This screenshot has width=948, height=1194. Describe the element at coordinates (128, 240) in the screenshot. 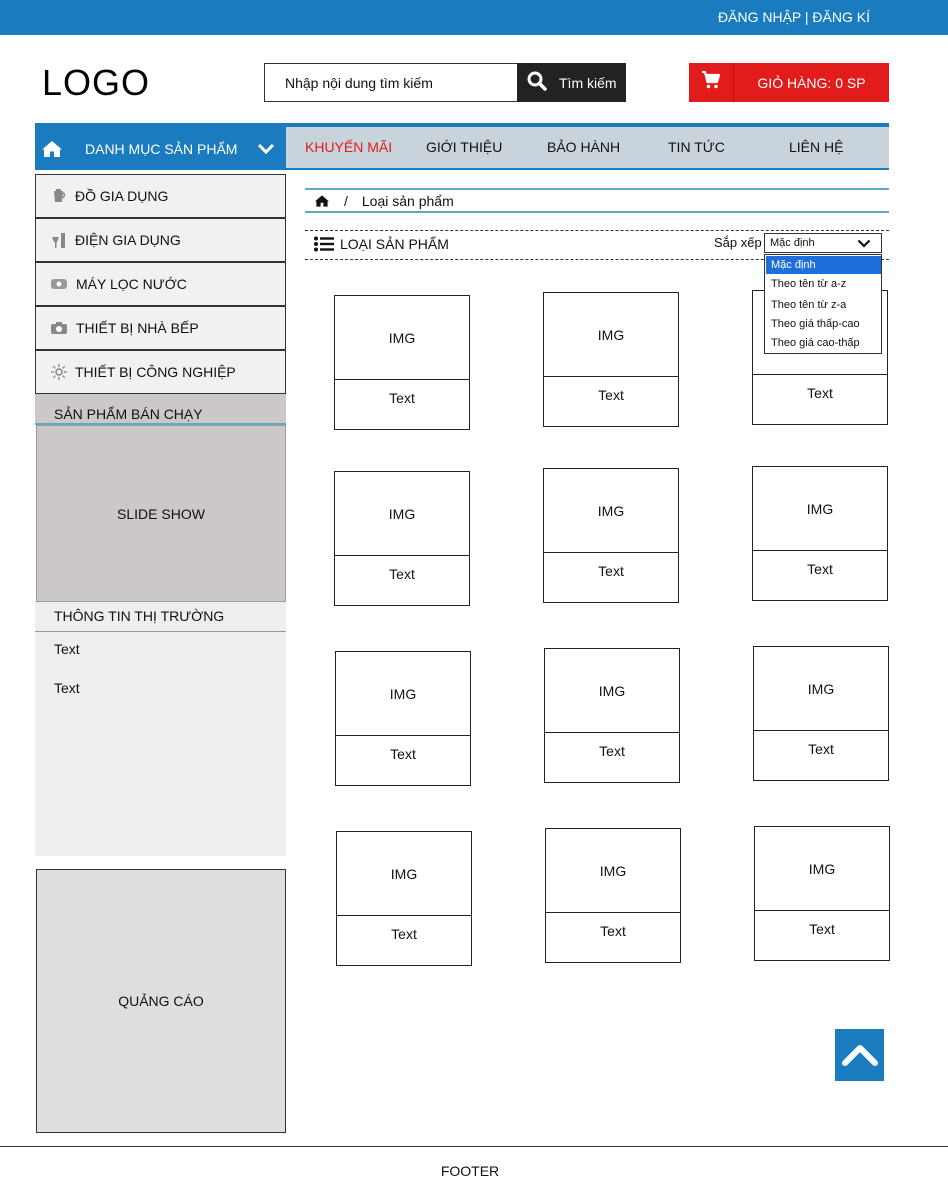

I see `sidebar-item-label: ĐIỆN GIA DỤNG` at that location.